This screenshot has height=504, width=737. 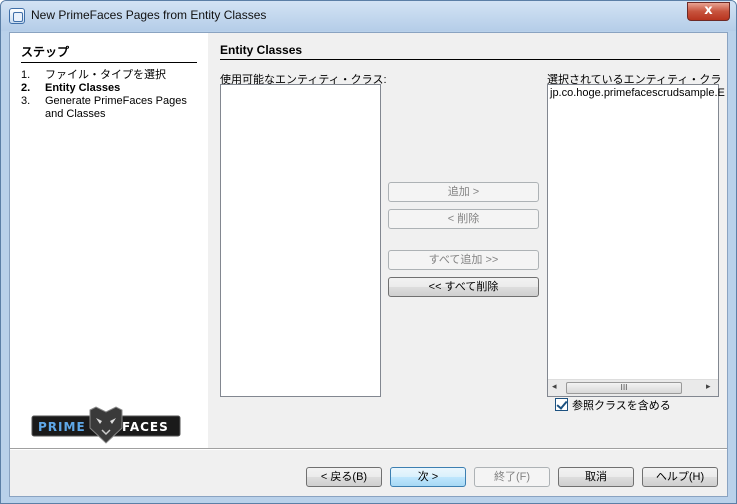 What do you see at coordinates (512, 477) in the screenshot?
I see `finish-button: 終了(F)` at bounding box center [512, 477].